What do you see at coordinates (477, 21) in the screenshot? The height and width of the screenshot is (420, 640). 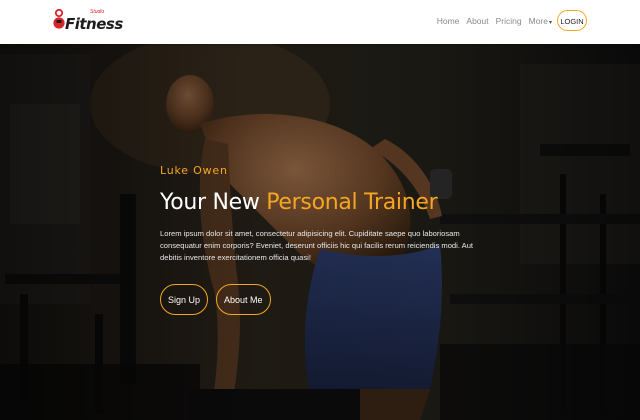 I see `nav-about: About` at bounding box center [477, 21].